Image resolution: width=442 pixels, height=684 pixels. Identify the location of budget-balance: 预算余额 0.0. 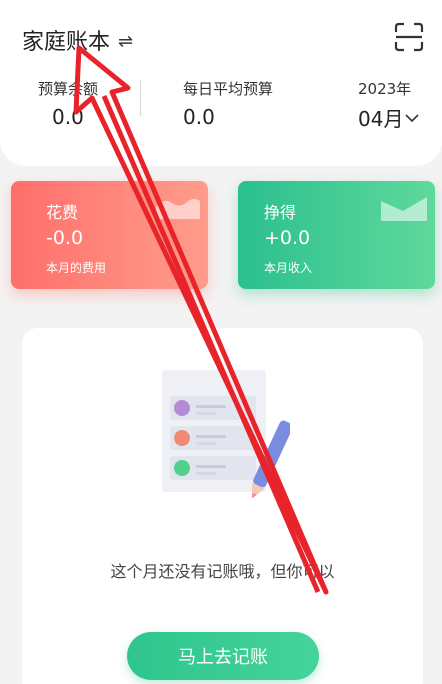
(68, 103).